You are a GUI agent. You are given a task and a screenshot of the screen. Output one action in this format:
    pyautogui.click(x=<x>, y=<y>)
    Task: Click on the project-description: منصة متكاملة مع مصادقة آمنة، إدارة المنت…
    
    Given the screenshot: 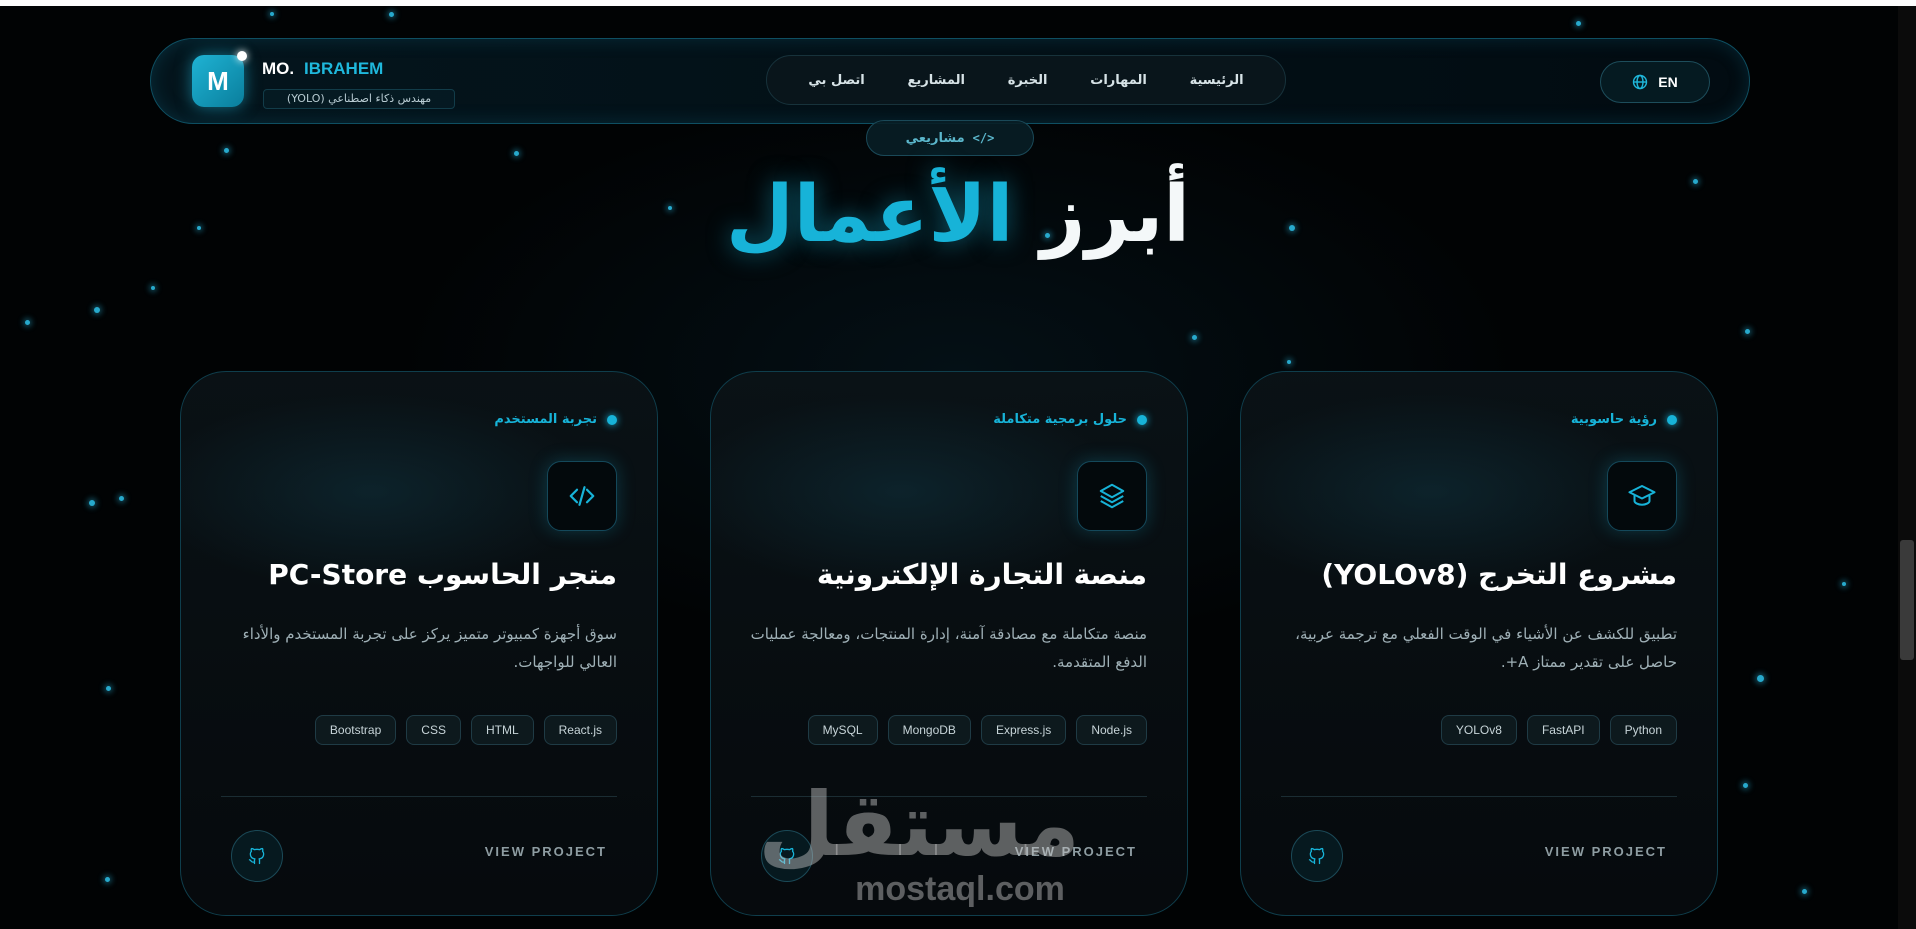 What is the action you would take?
    pyautogui.click(x=948, y=648)
    